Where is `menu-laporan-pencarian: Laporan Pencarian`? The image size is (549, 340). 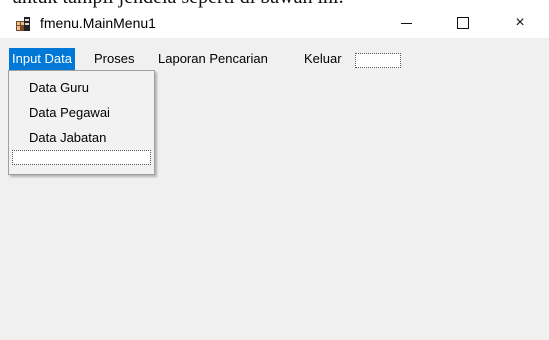
menu-laporan-pencarian: Laporan Pencarian is located at coordinates (213, 59).